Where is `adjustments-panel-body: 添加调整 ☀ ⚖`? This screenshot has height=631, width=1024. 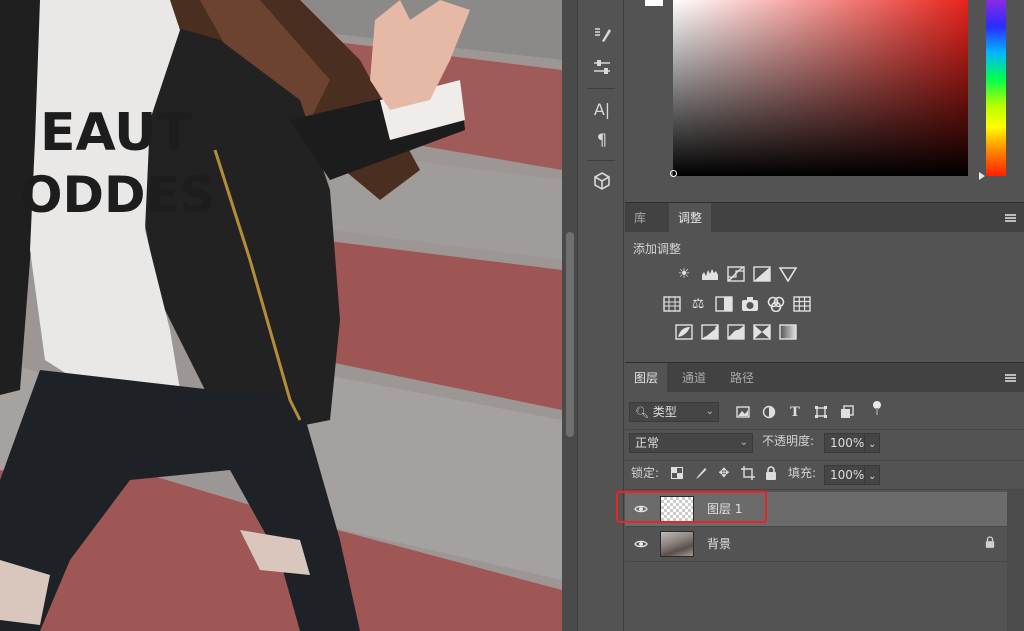
adjustments-panel-body: 添加调整 ☀ ⚖ is located at coordinates (824, 296).